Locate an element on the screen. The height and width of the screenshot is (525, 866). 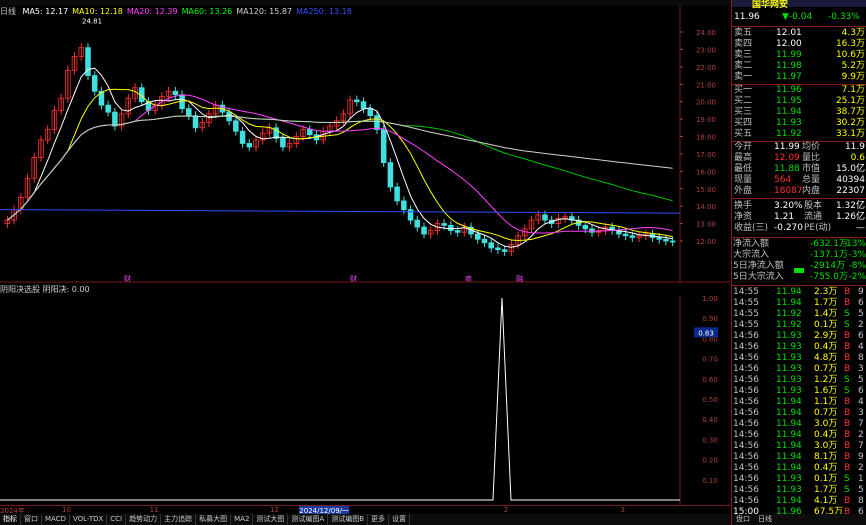
stat-value-2: 11.9 is located at coordinates (854, 147).